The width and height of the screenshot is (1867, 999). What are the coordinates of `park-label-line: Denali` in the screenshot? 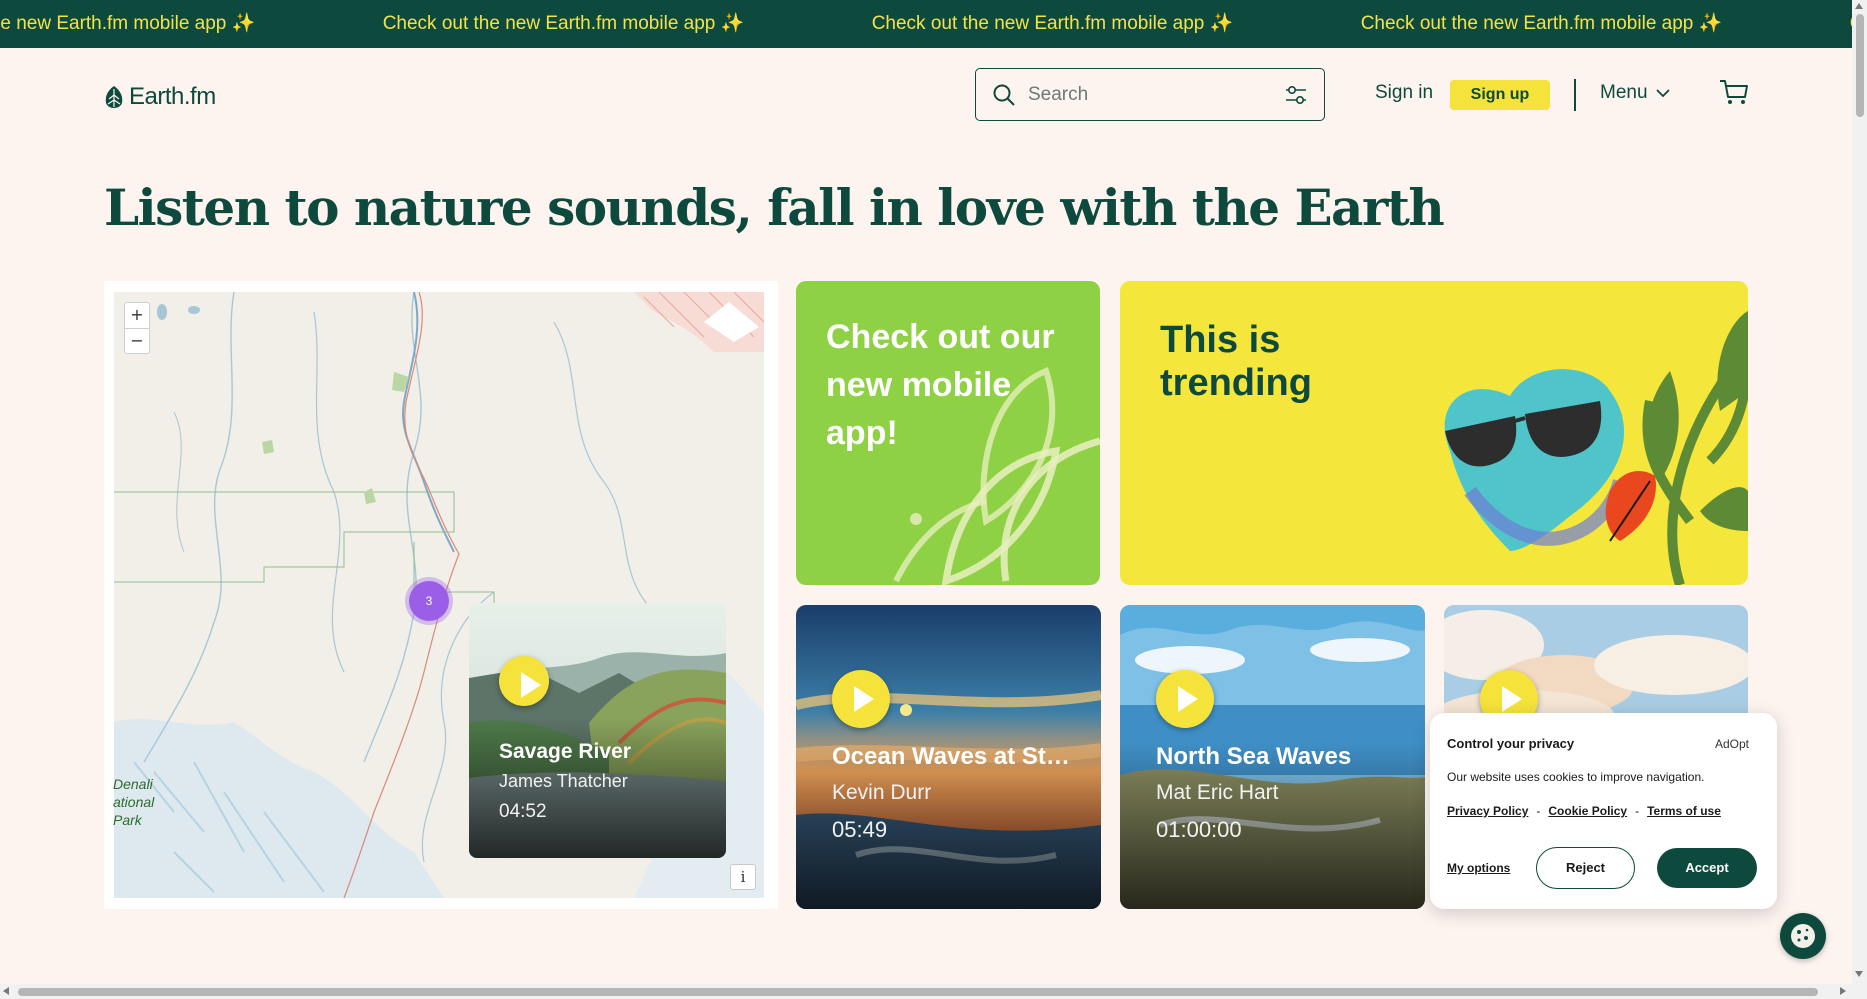 It's located at (133, 784).